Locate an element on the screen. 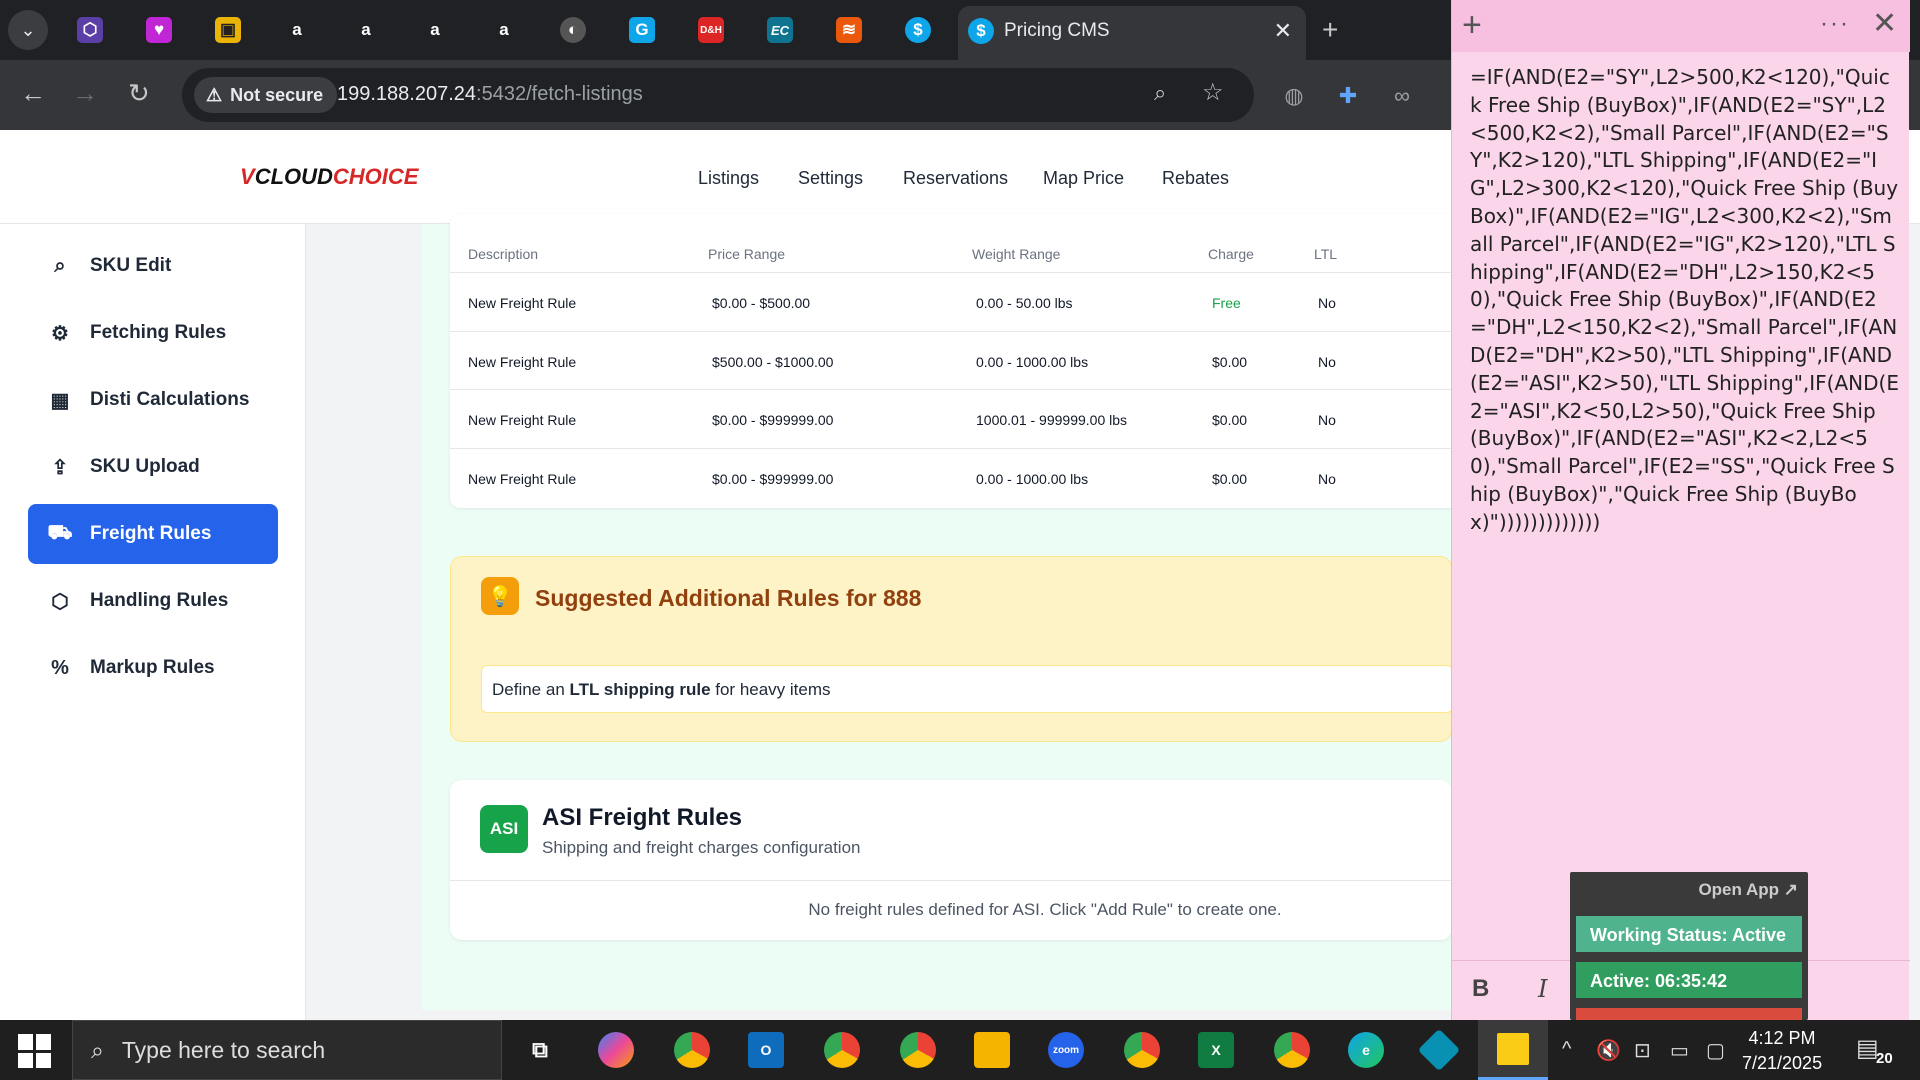  sticky-notes-icon is located at coordinates (1513, 1048).